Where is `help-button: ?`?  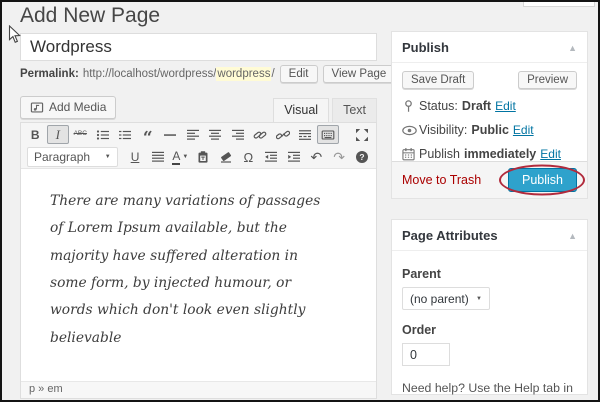 help-button: ? is located at coordinates (362, 157).